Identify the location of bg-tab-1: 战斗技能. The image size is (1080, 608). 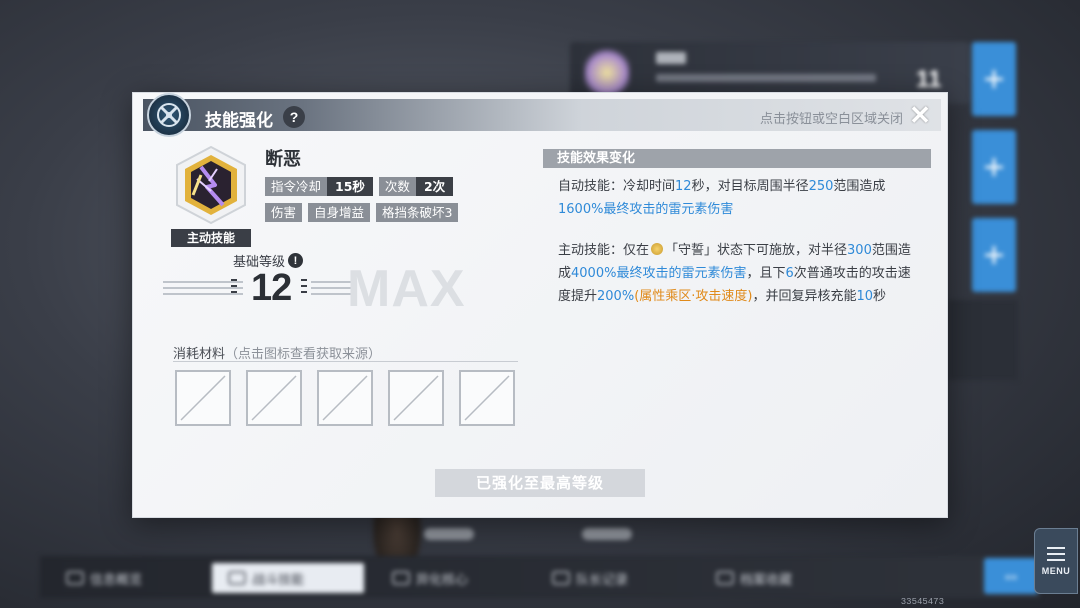
(288, 578).